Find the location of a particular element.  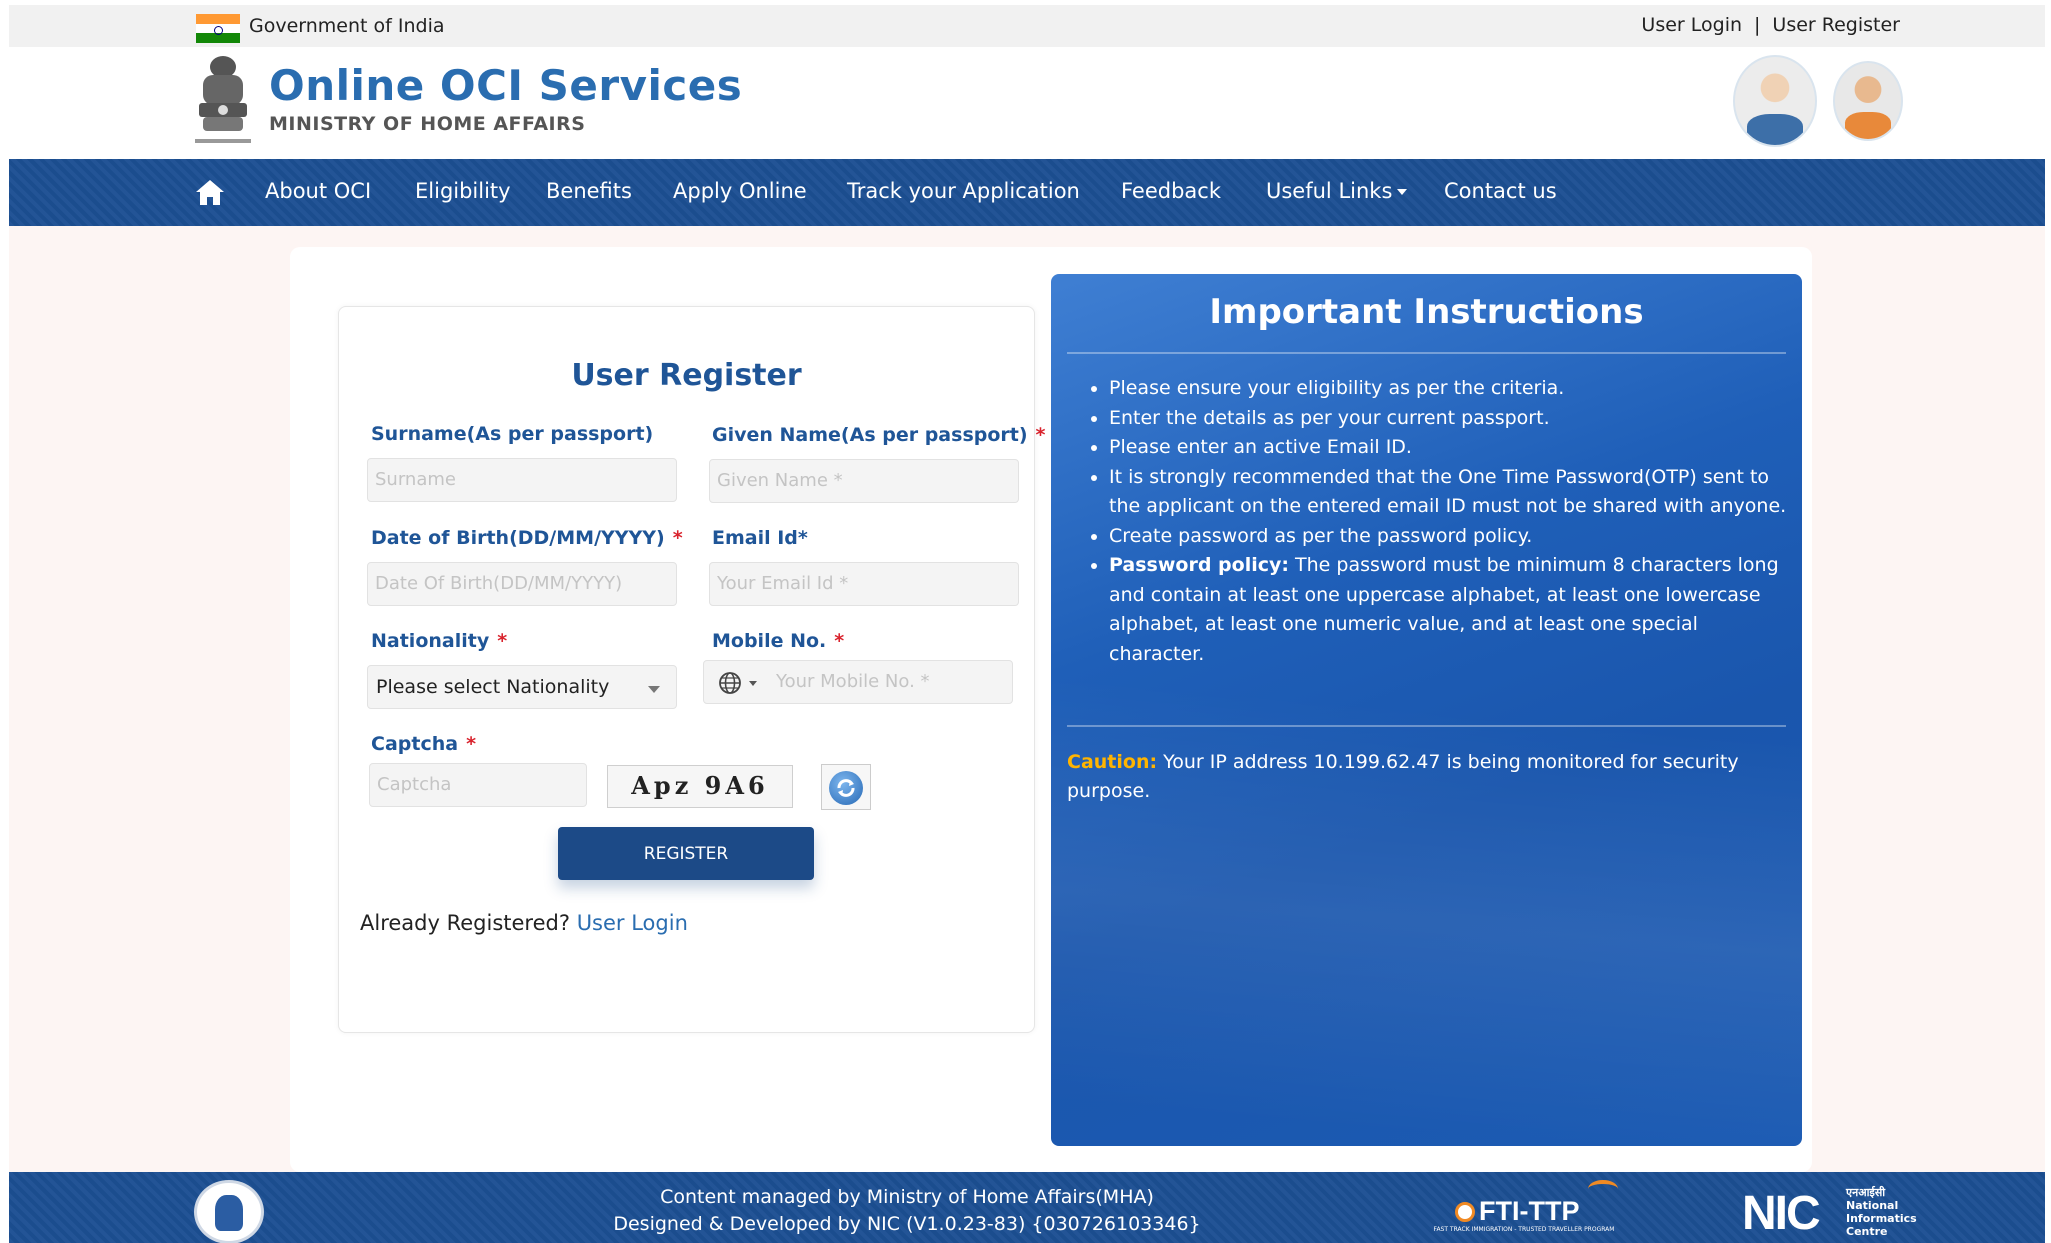

user-register-link: User Register is located at coordinates (1836, 25).